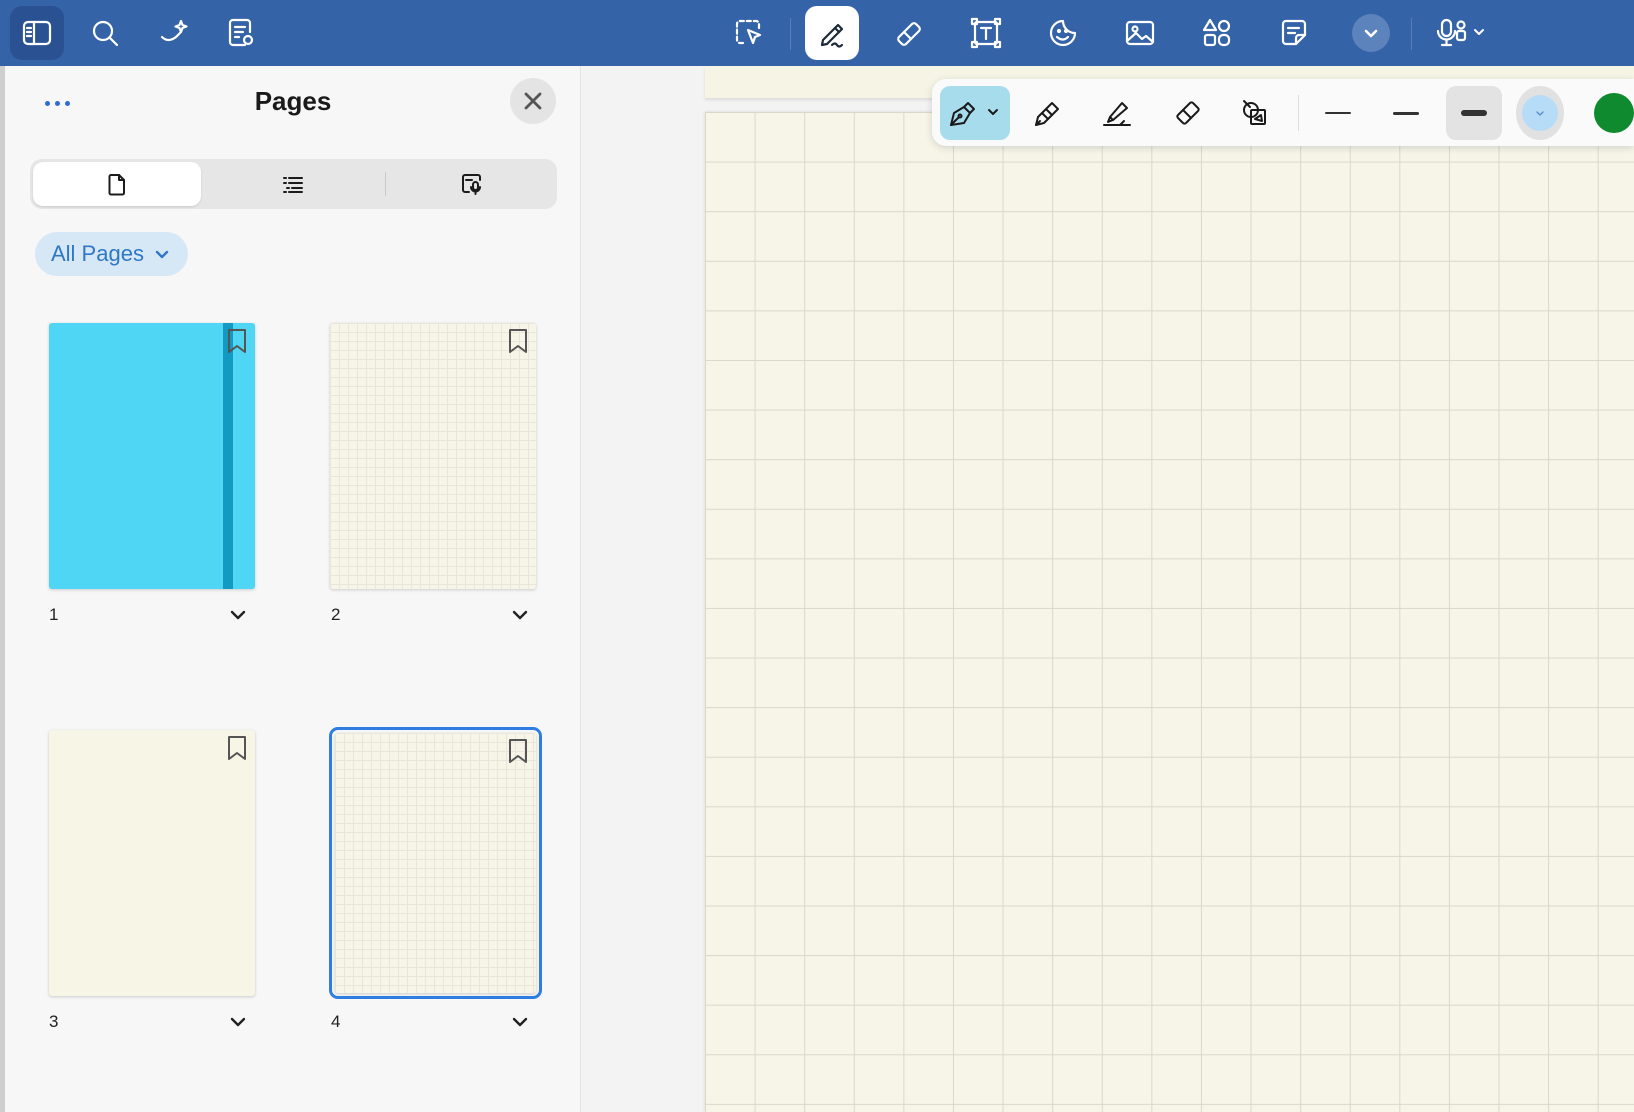 The image size is (1634, 1112). I want to click on ball-pen-icon, so click(1047, 114).